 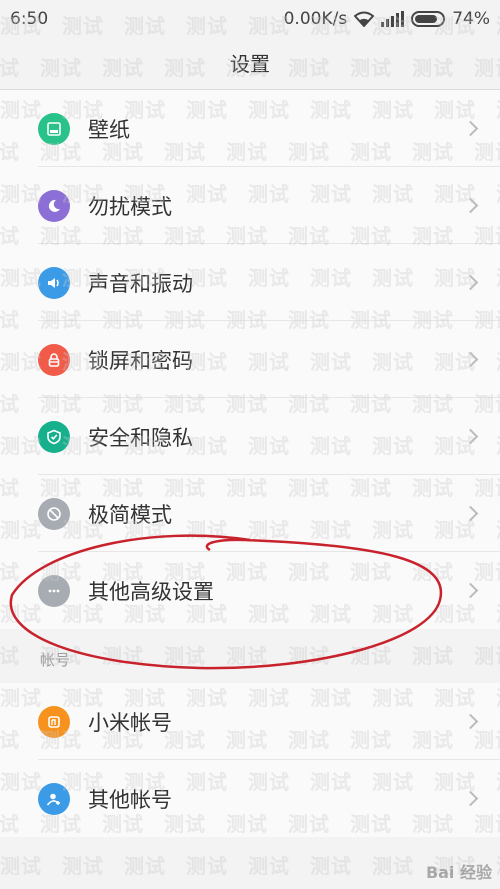 I want to click on settings-item-label: 壁纸, so click(x=109, y=129).